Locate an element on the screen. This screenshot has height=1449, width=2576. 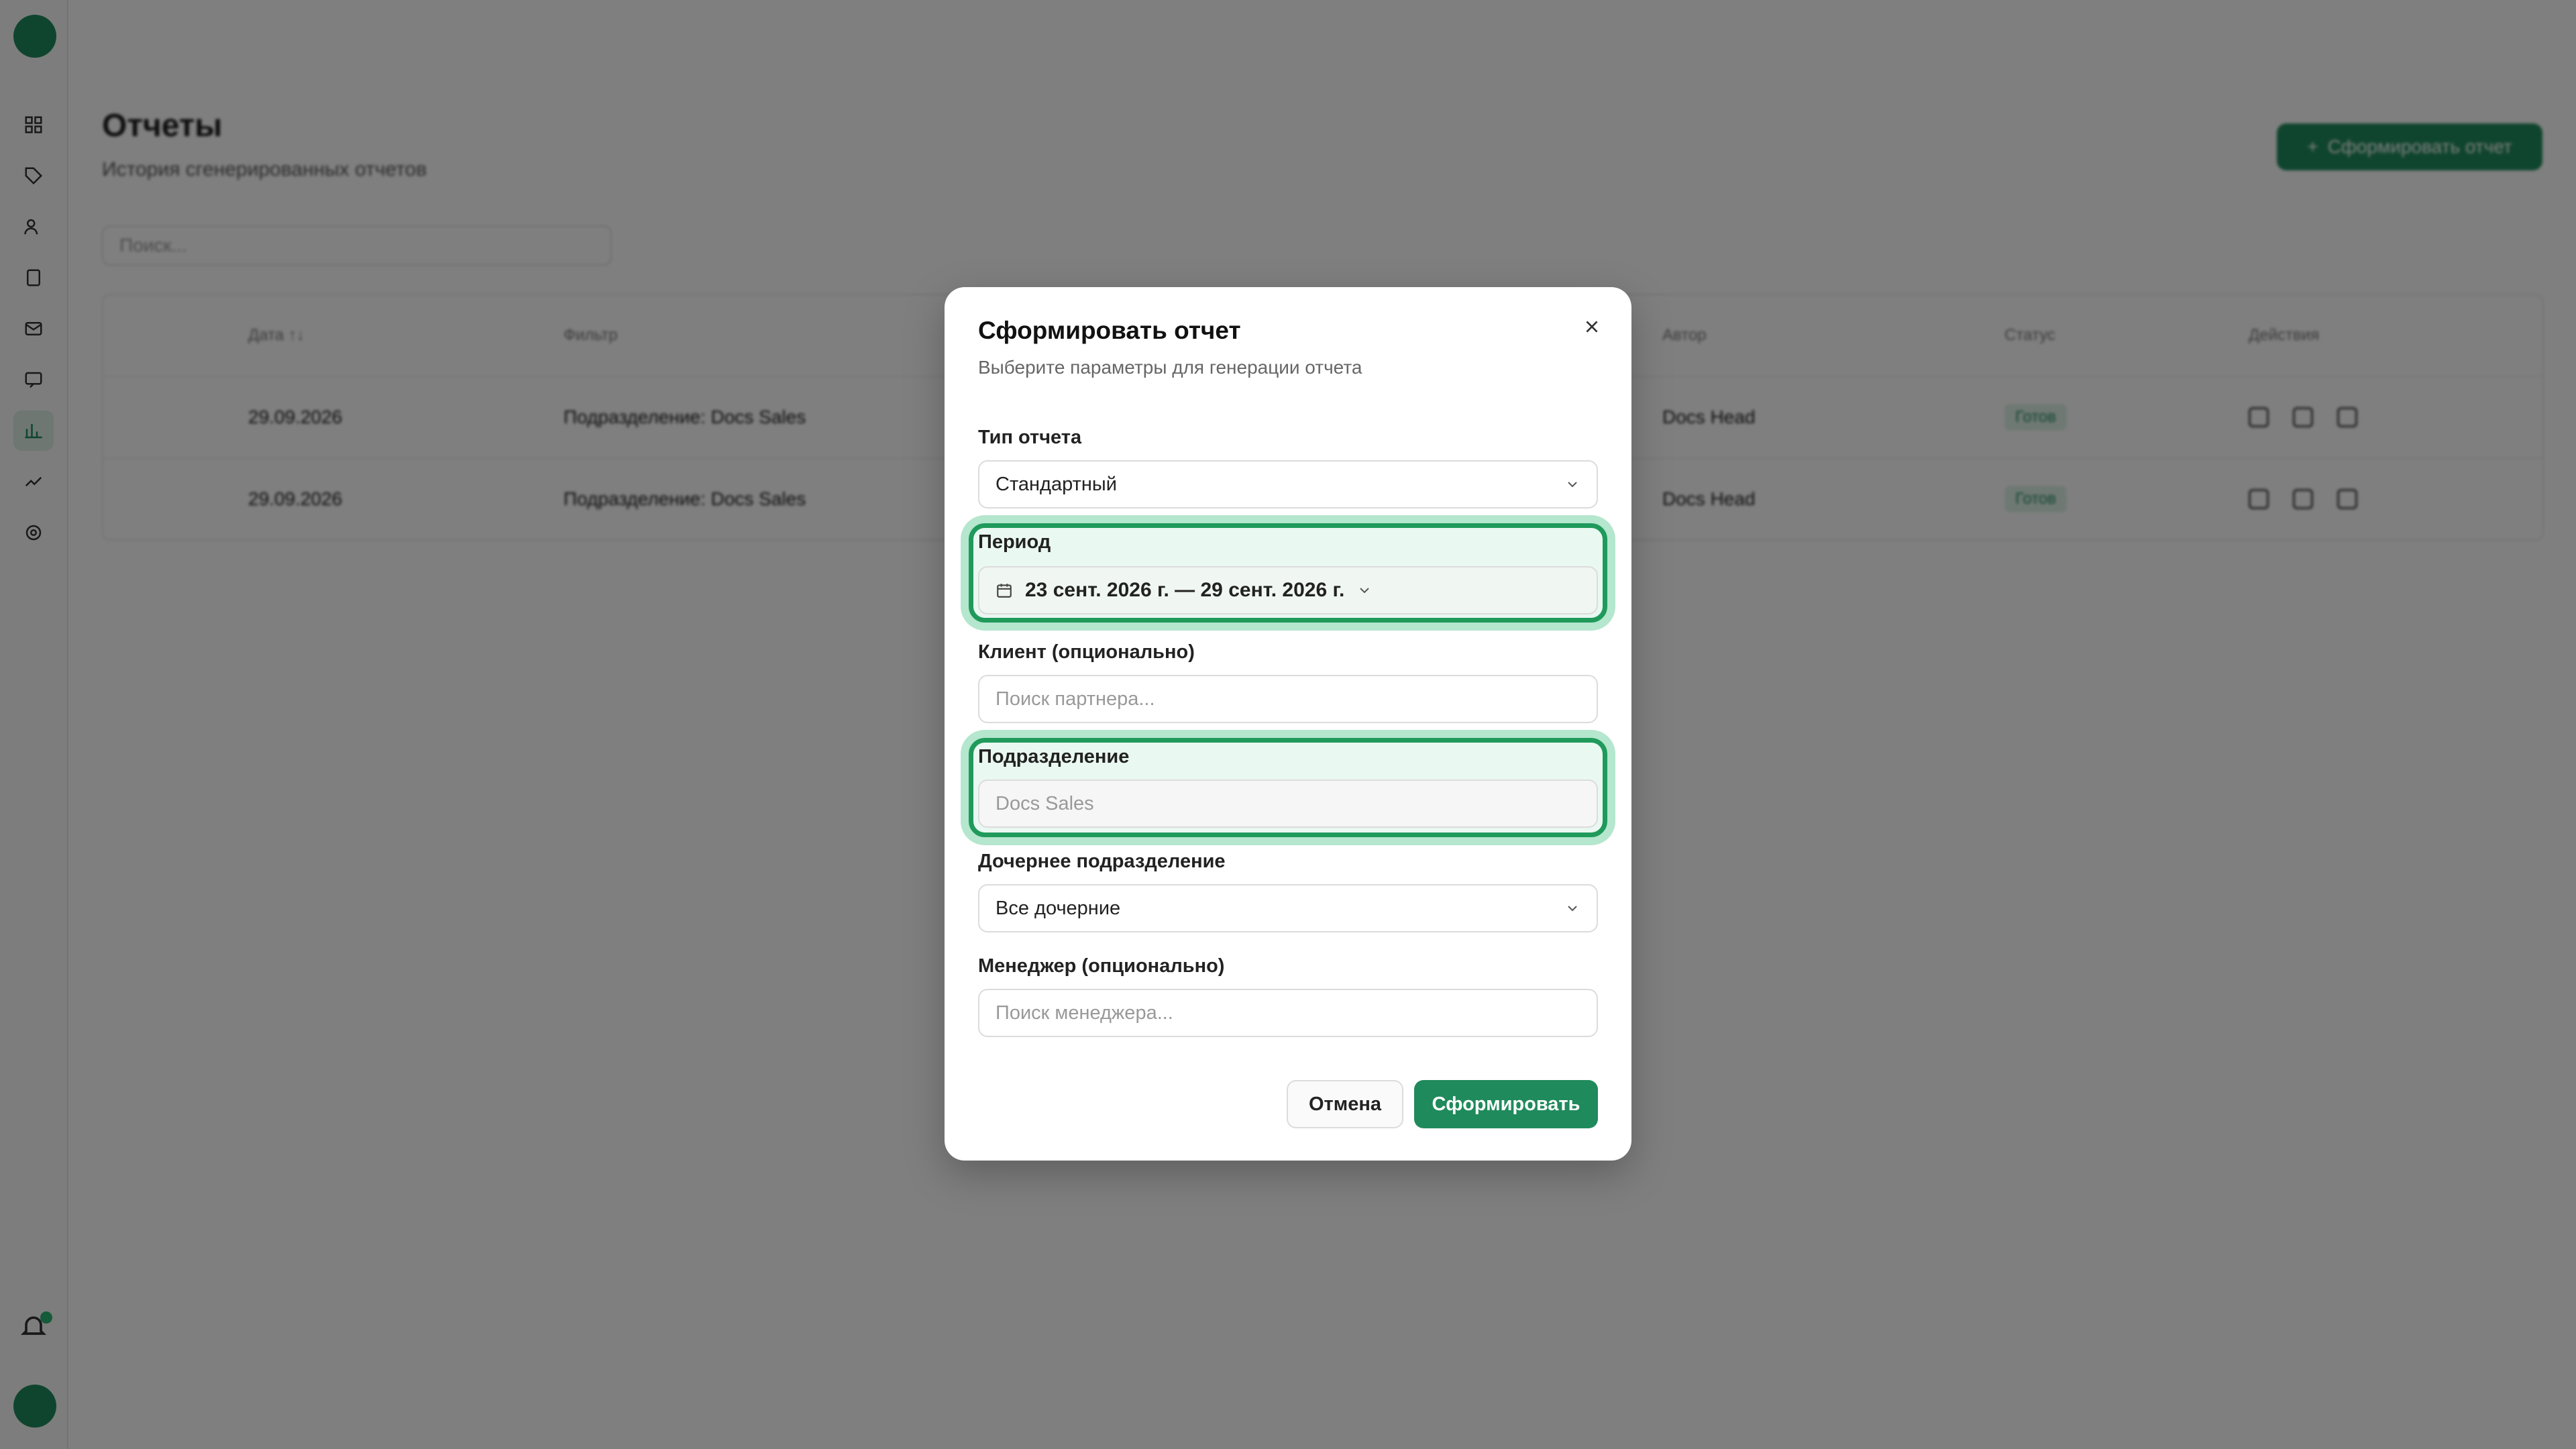
department-field: Docs Sales is located at coordinates (1288, 804).